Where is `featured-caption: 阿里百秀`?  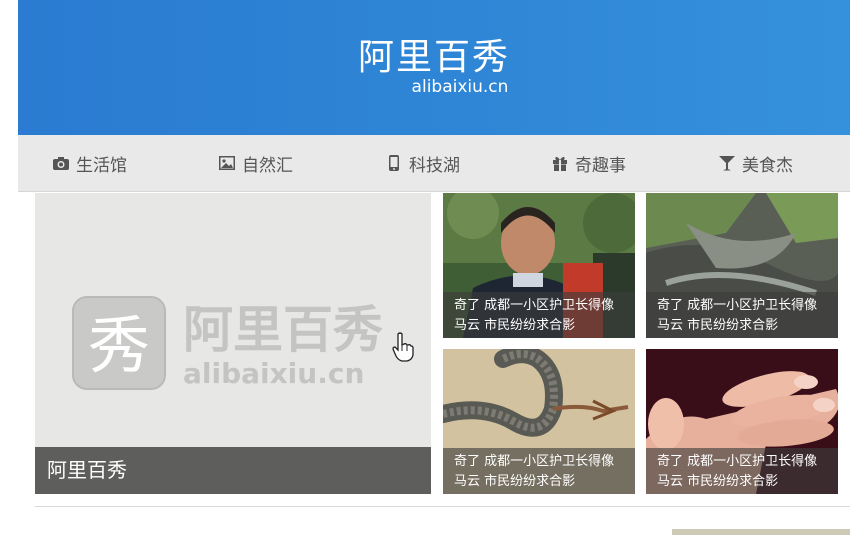 featured-caption: 阿里百秀 is located at coordinates (233, 470).